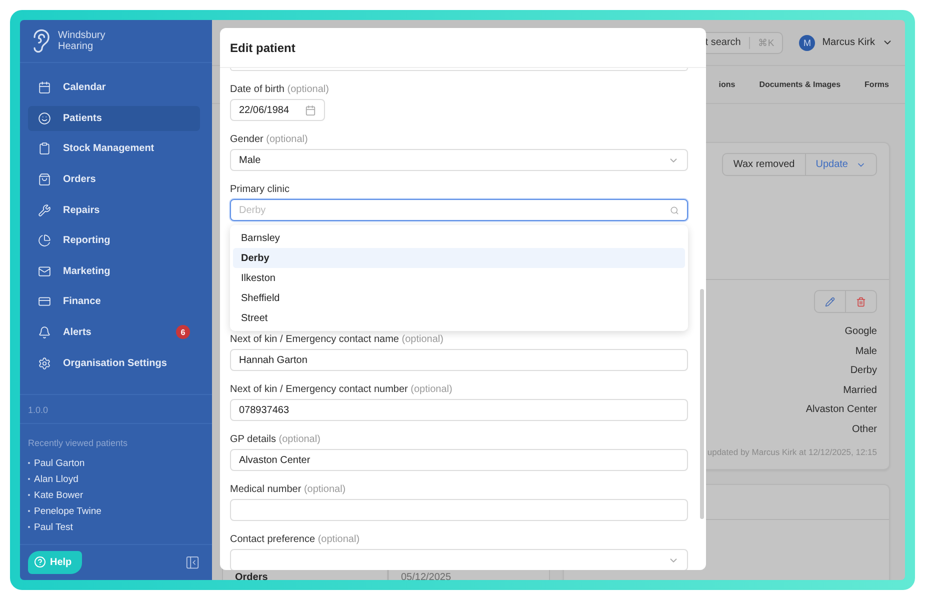  I want to click on detail-value: Alvaston Center, so click(841, 410).